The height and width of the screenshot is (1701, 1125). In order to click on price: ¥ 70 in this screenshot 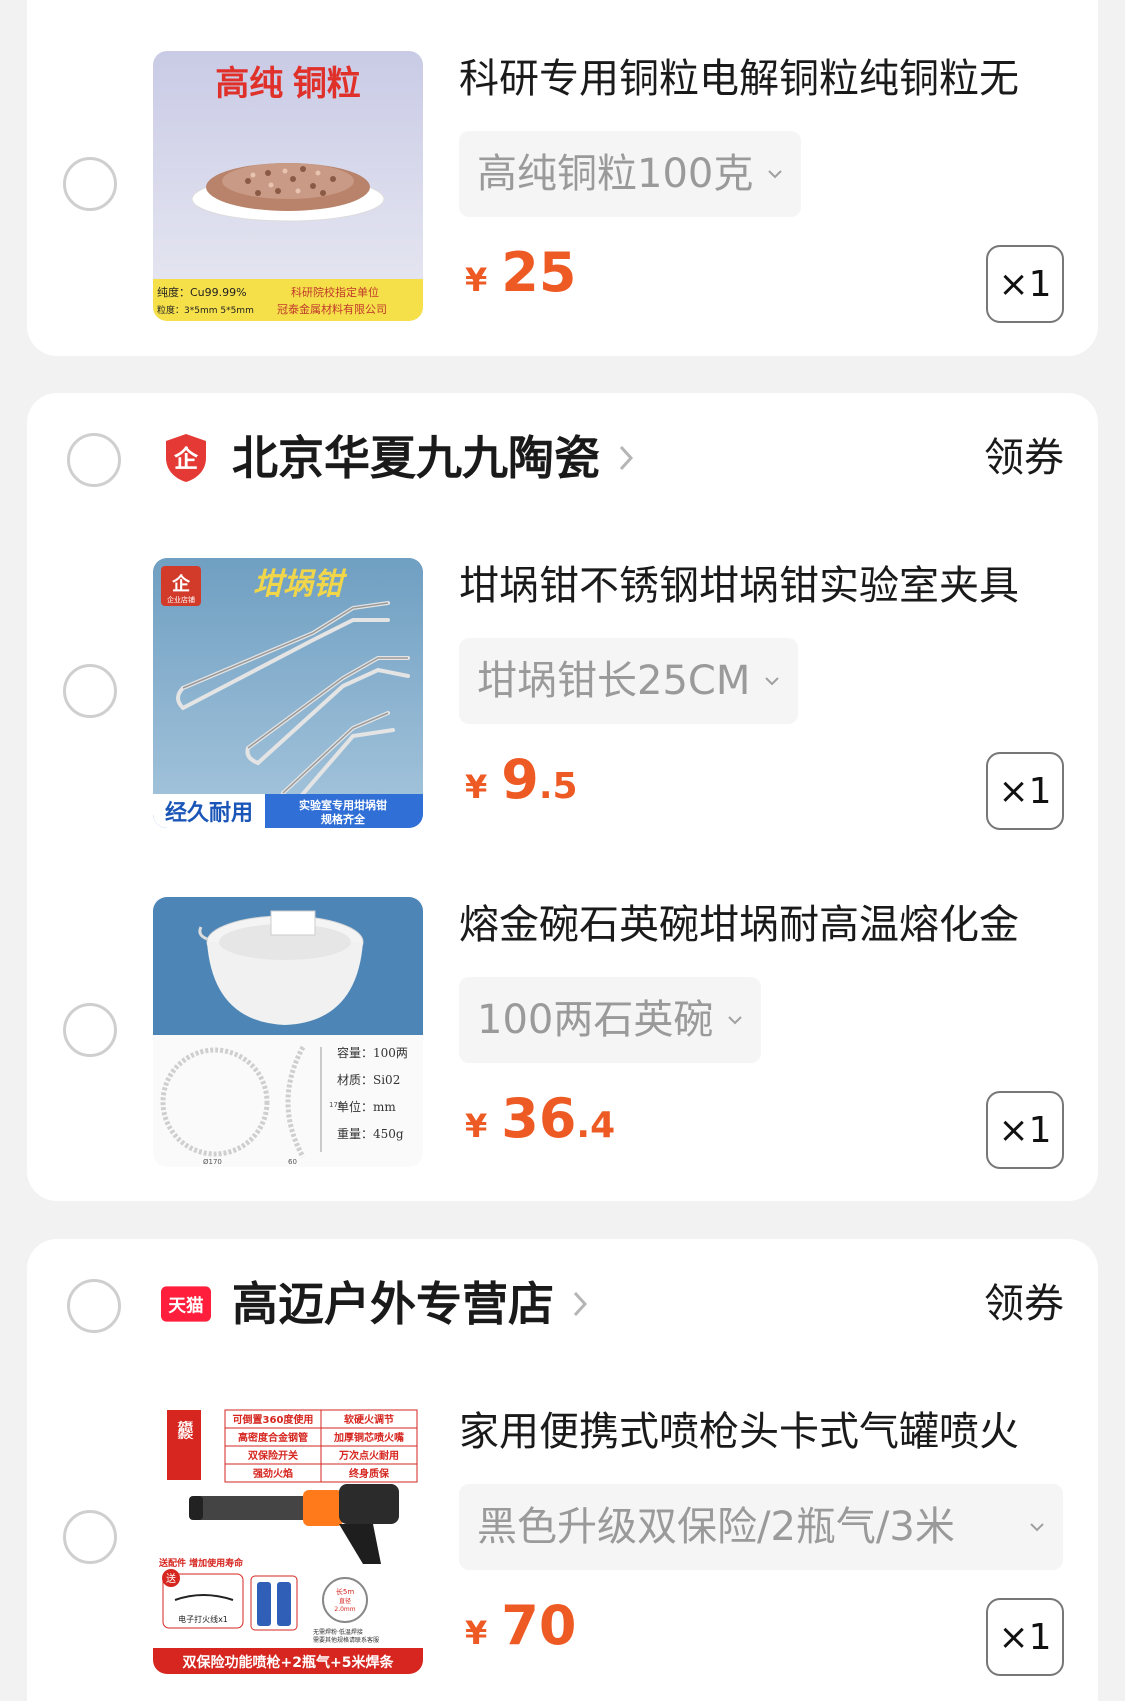, I will do `click(520, 1629)`.